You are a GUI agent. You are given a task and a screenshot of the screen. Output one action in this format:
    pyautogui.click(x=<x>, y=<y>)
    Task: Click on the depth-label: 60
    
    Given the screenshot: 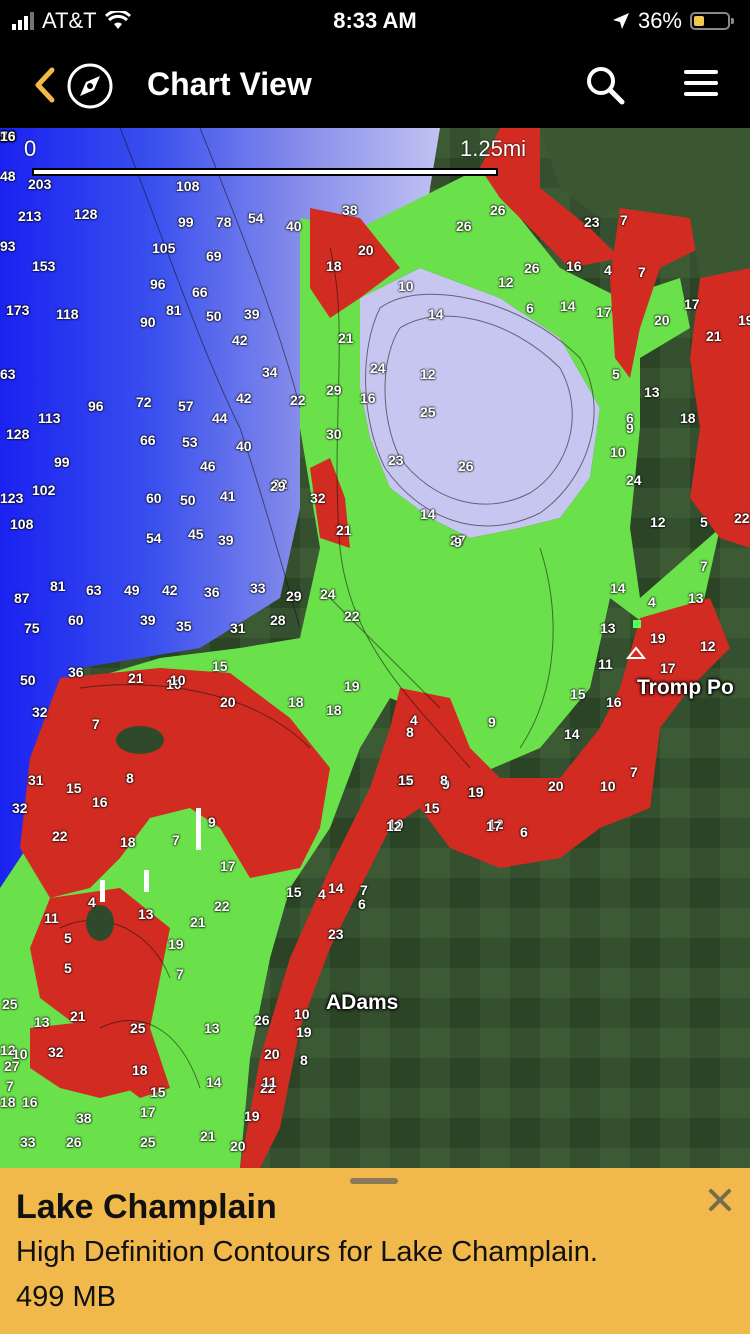 What is the action you would take?
    pyautogui.click(x=154, y=498)
    